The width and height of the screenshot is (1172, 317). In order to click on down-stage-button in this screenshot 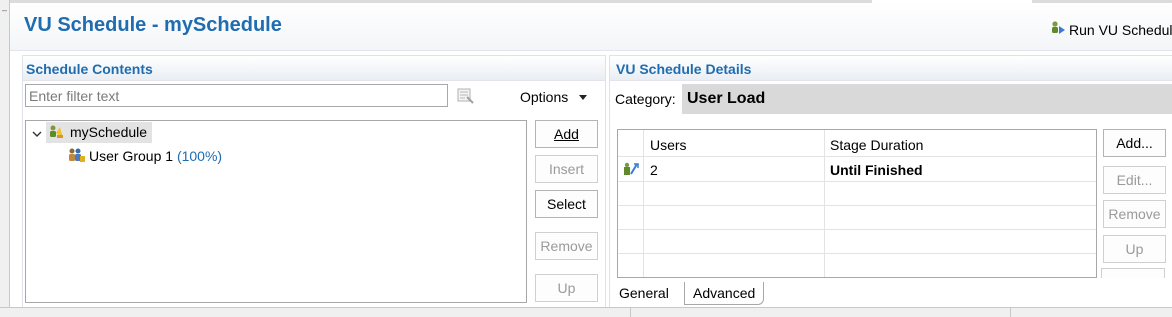, I will do `click(1133, 273)`.